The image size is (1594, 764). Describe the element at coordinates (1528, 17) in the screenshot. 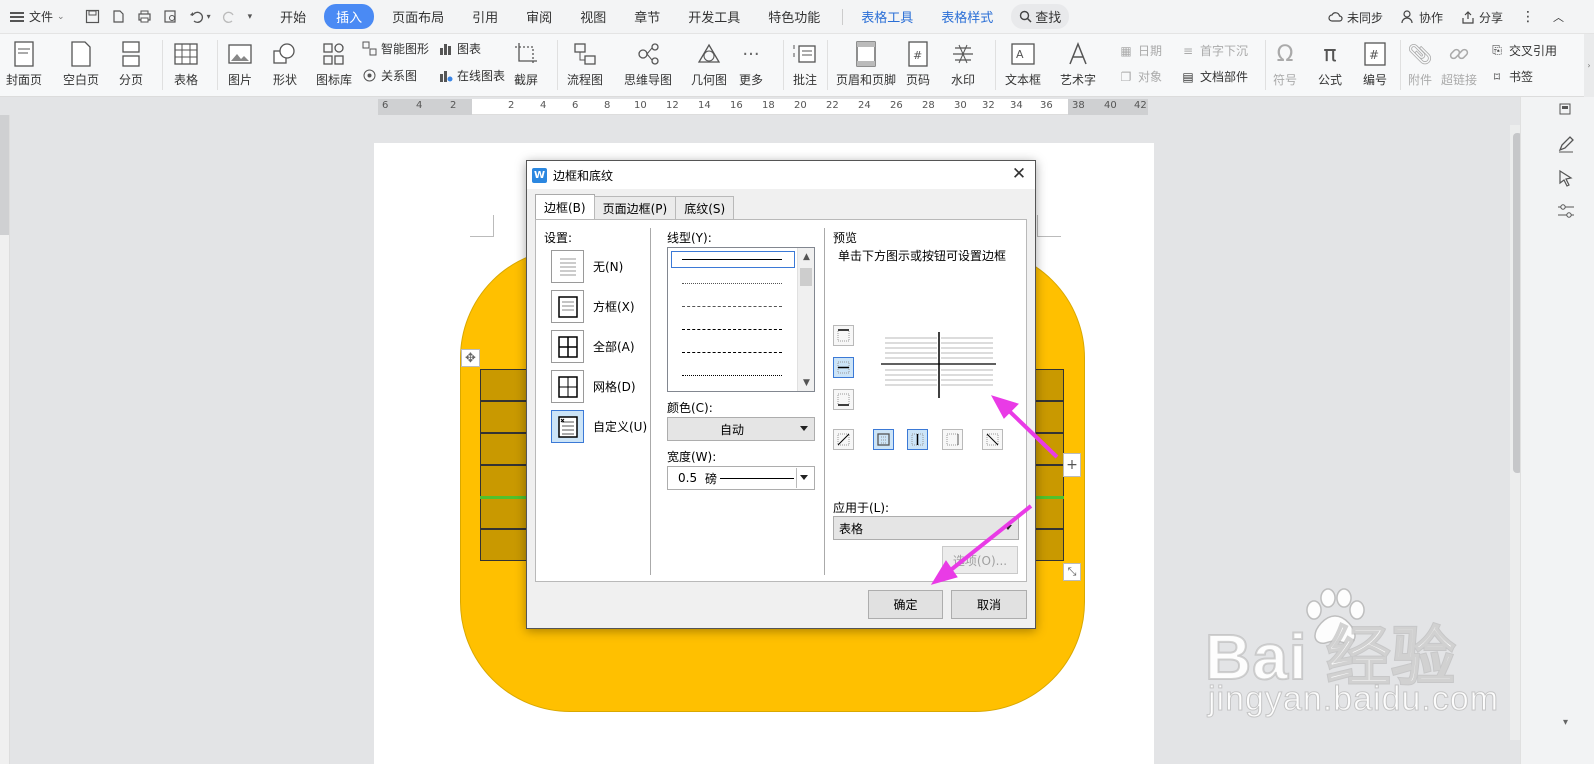

I see `more-options-icon: ⋮` at that location.